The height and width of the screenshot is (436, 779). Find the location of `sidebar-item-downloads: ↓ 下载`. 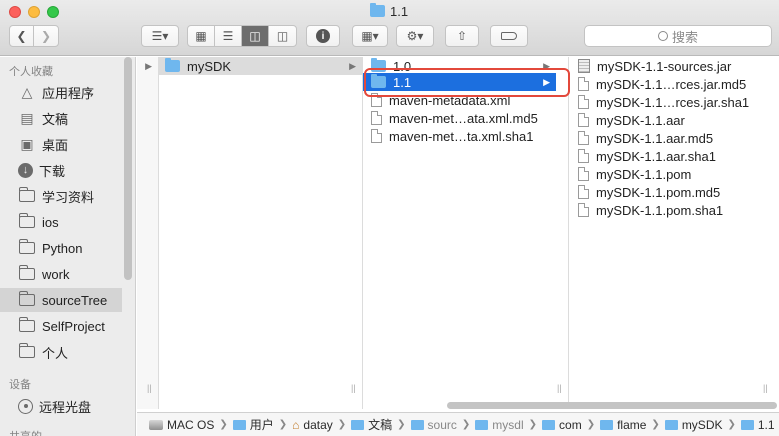

sidebar-item-downloads: ↓ 下载 is located at coordinates (61, 170).